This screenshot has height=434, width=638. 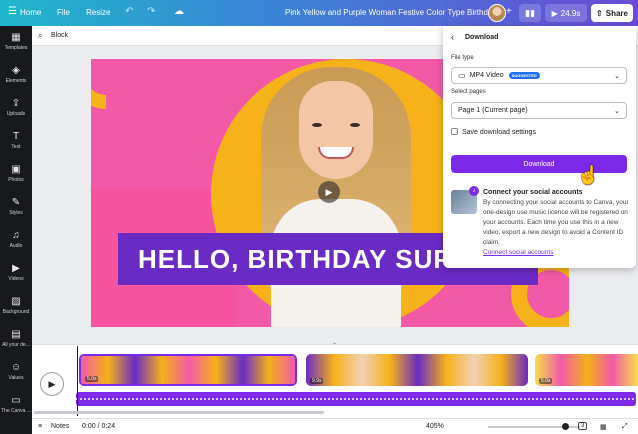 What do you see at coordinates (179, 11) in the screenshot?
I see `cloud-save-icon: ☁` at bounding box center [179, 11].